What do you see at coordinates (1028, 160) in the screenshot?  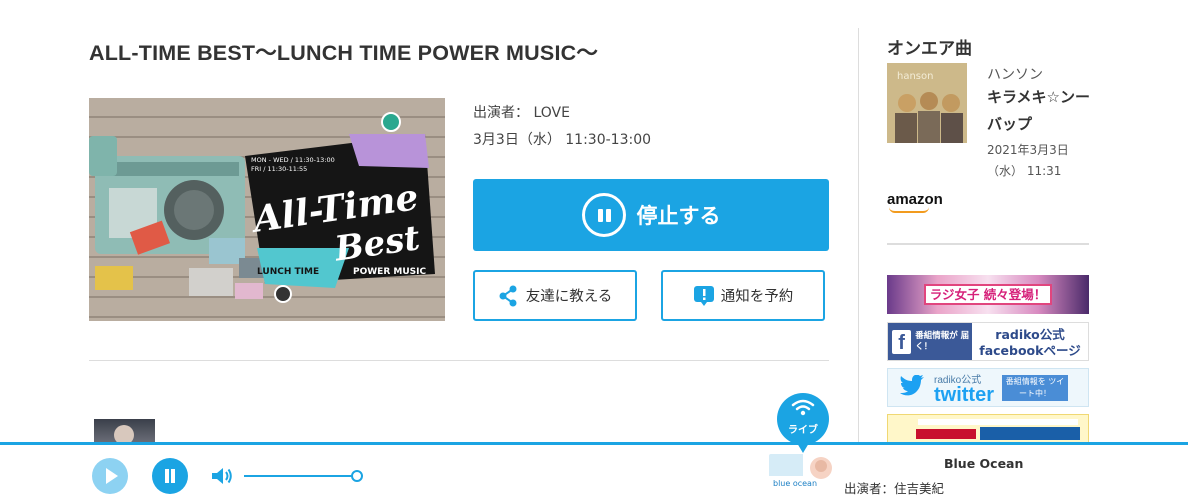 I see `song-played-at: 2021年3月3日（水） 11:31` at bounding box center [1028, 160].